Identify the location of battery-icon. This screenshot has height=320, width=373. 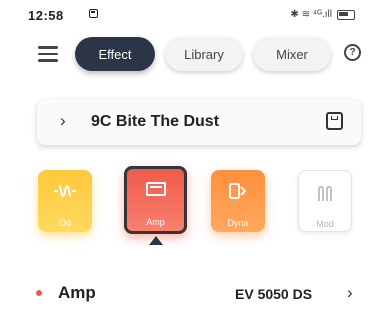
(346, 14).